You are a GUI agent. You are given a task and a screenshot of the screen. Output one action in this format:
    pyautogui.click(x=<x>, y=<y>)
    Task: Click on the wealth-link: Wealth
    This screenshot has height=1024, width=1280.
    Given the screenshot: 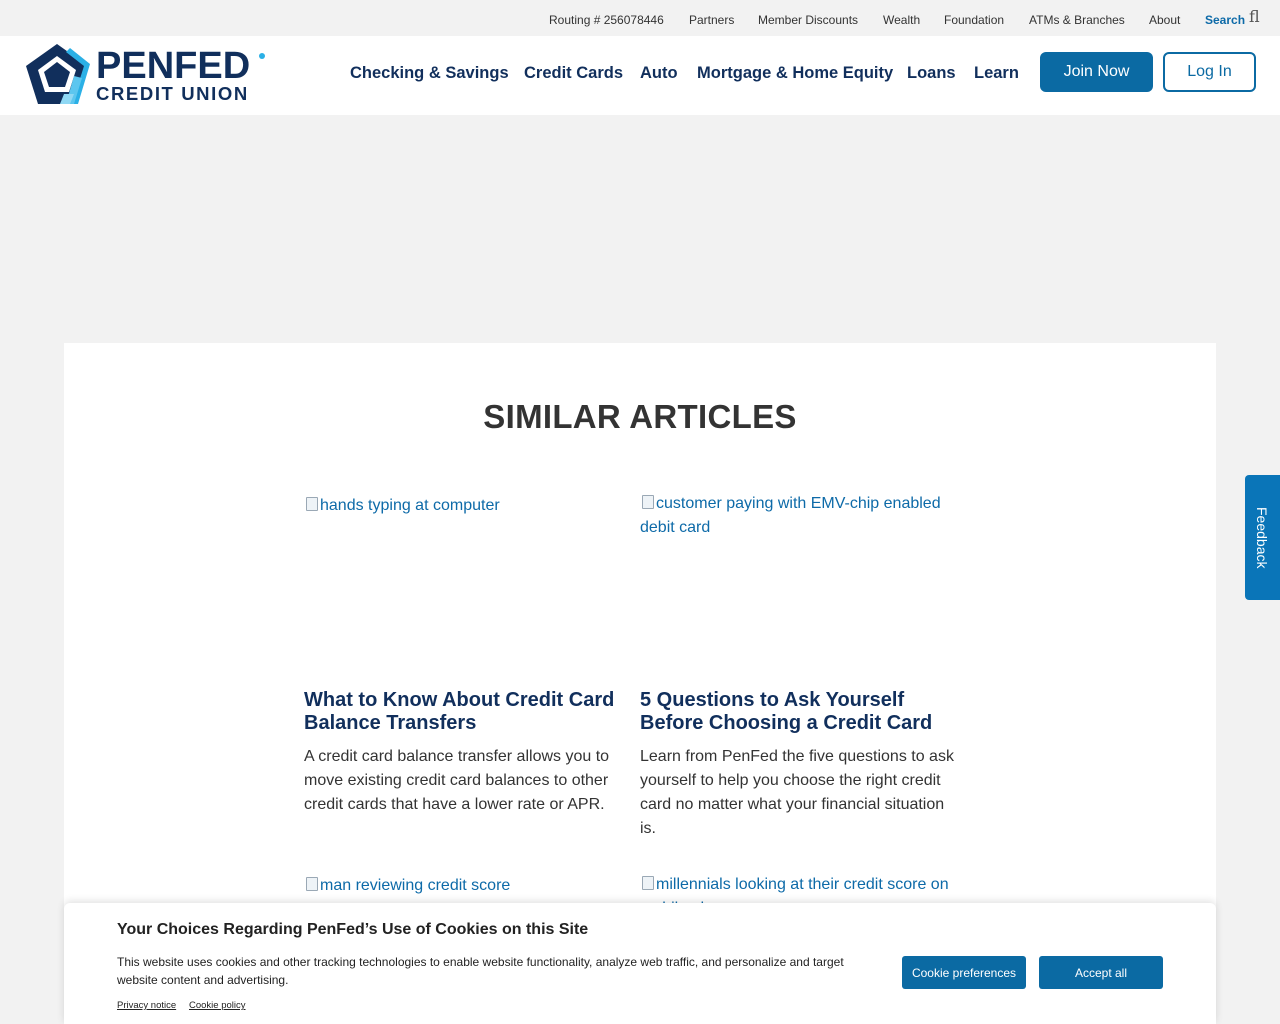 What is the action you would take?
    pyautogui.click(x=901, y=20)
    